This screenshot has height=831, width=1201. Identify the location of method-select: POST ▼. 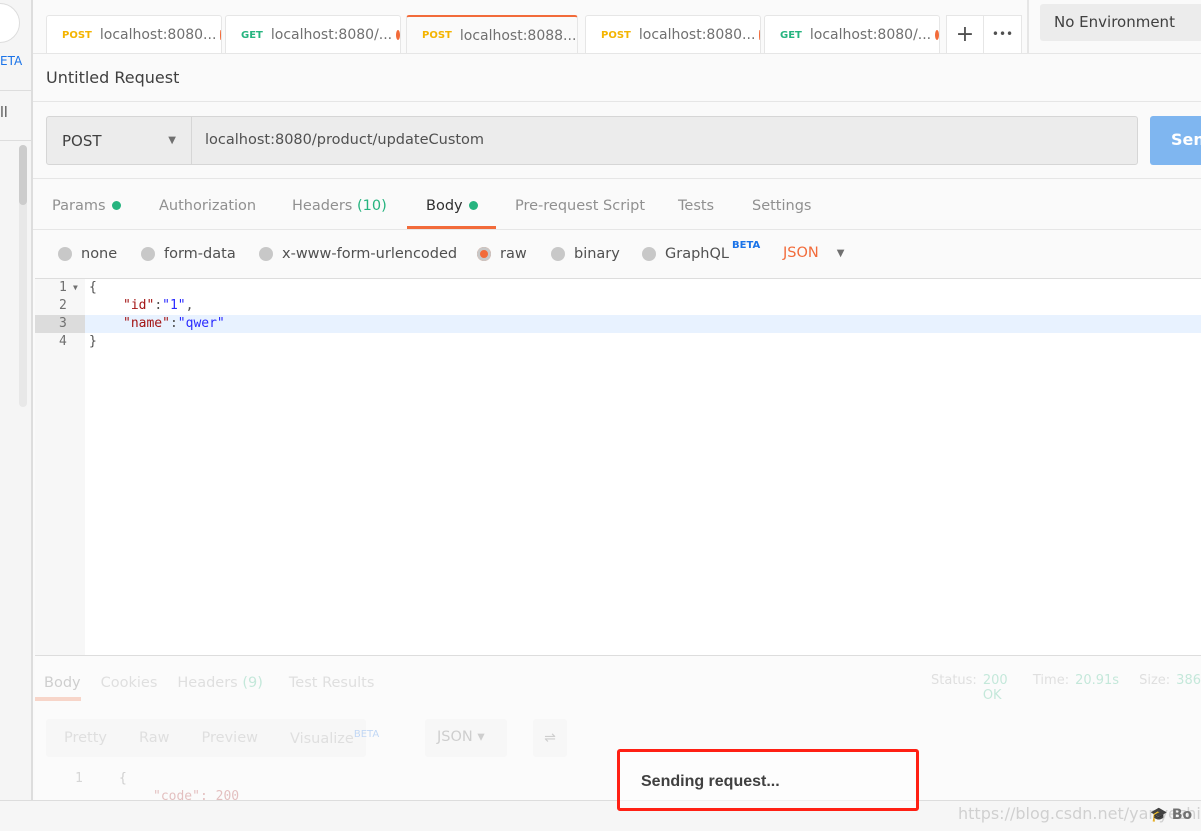
(119, 140).